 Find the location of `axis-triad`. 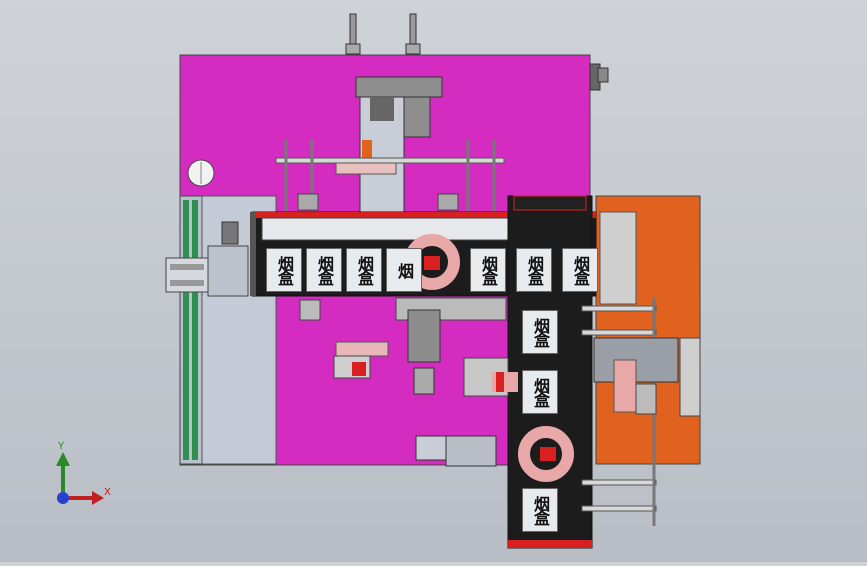

axis-triad is located at coordinates (80, 478).